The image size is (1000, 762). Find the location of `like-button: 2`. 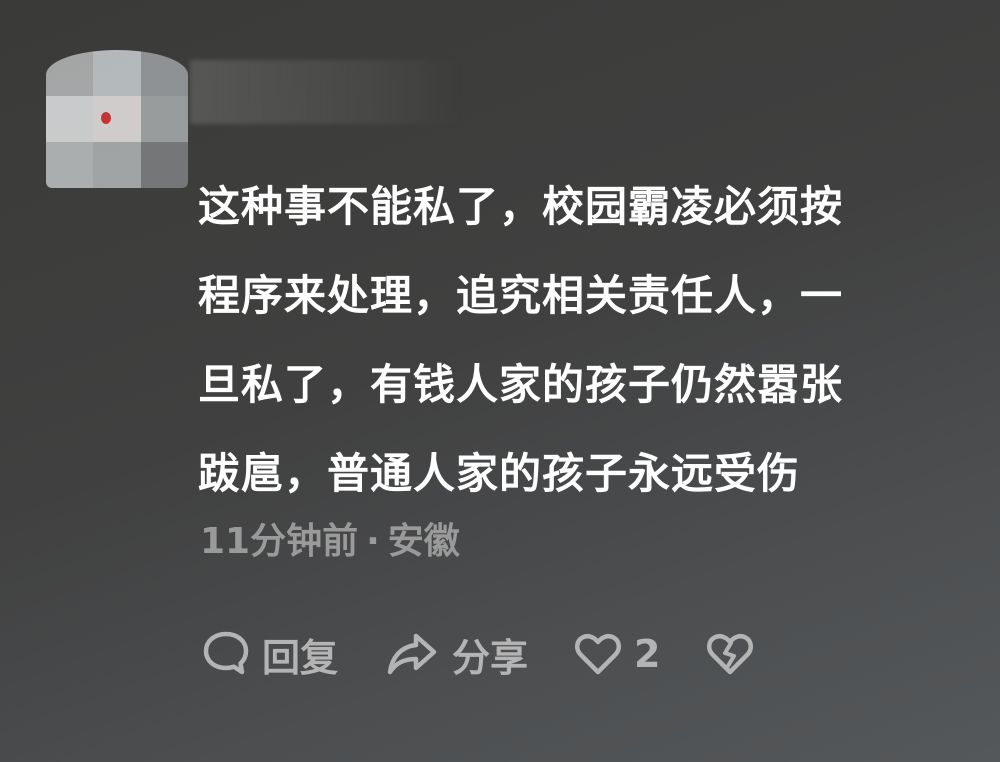

like-button: 2 is located at coordinates (616, 654).